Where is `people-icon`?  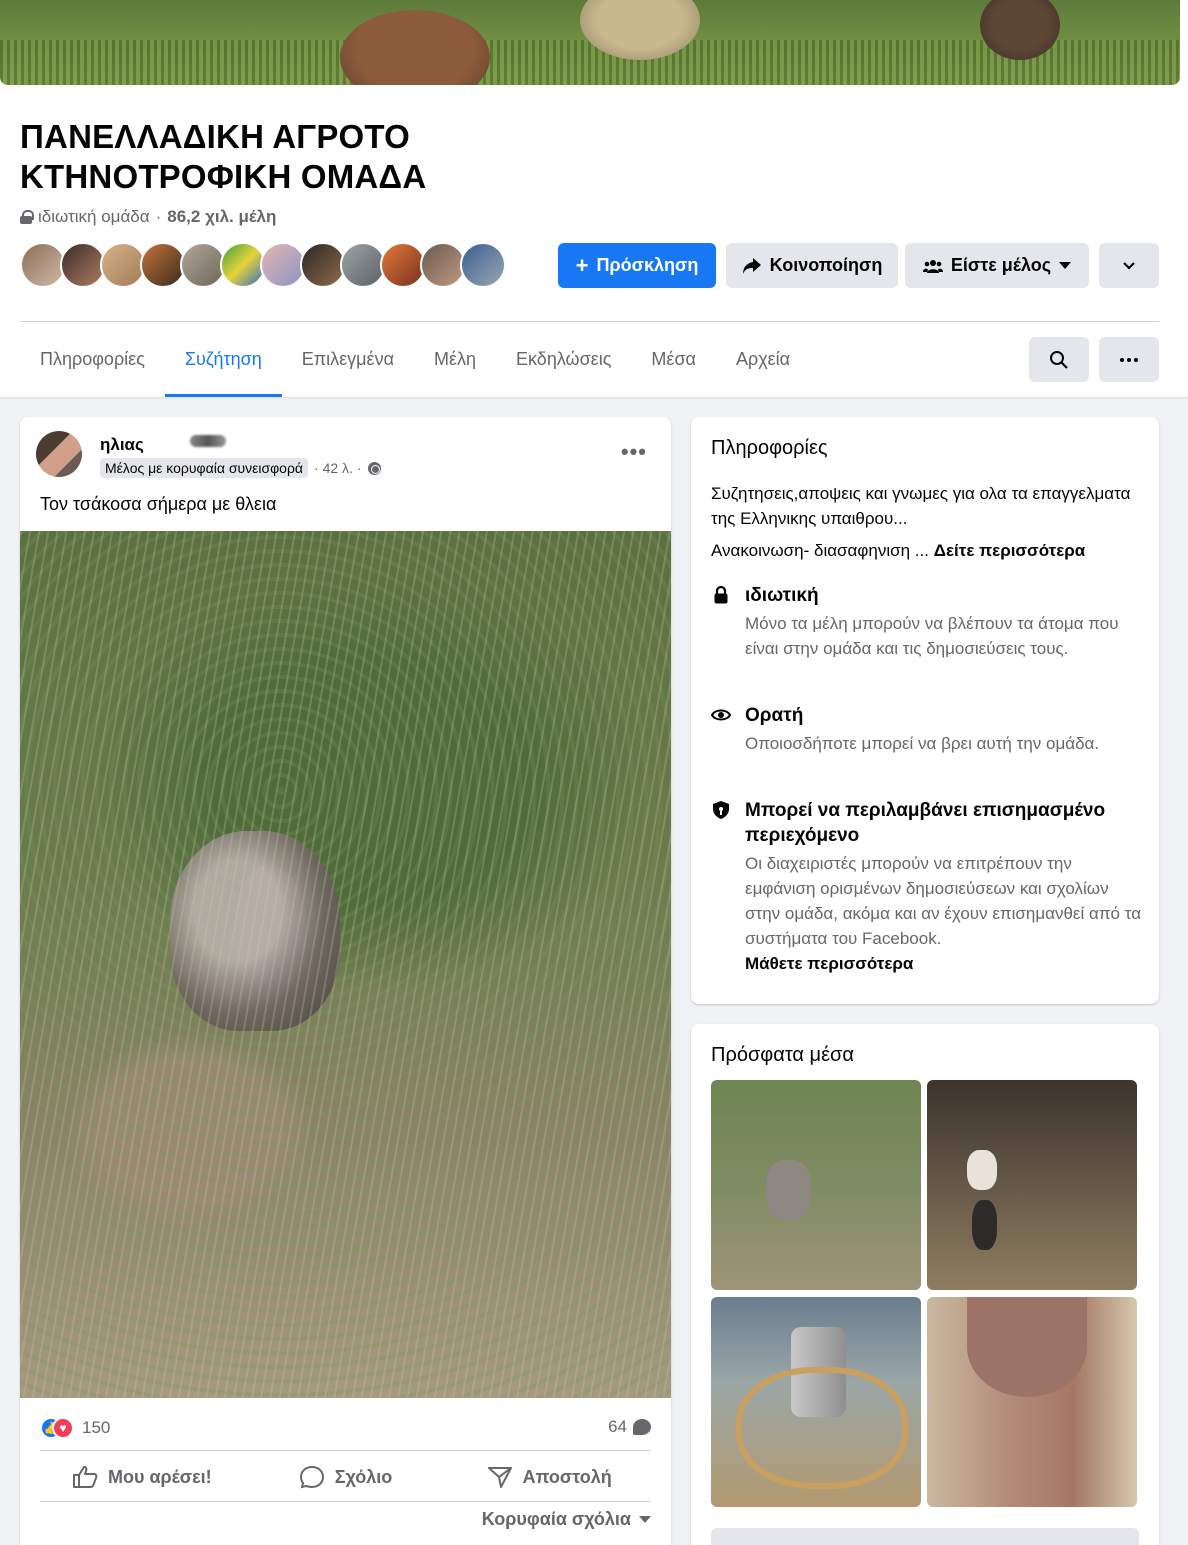
people-icon is located at coordinates (932, 266).